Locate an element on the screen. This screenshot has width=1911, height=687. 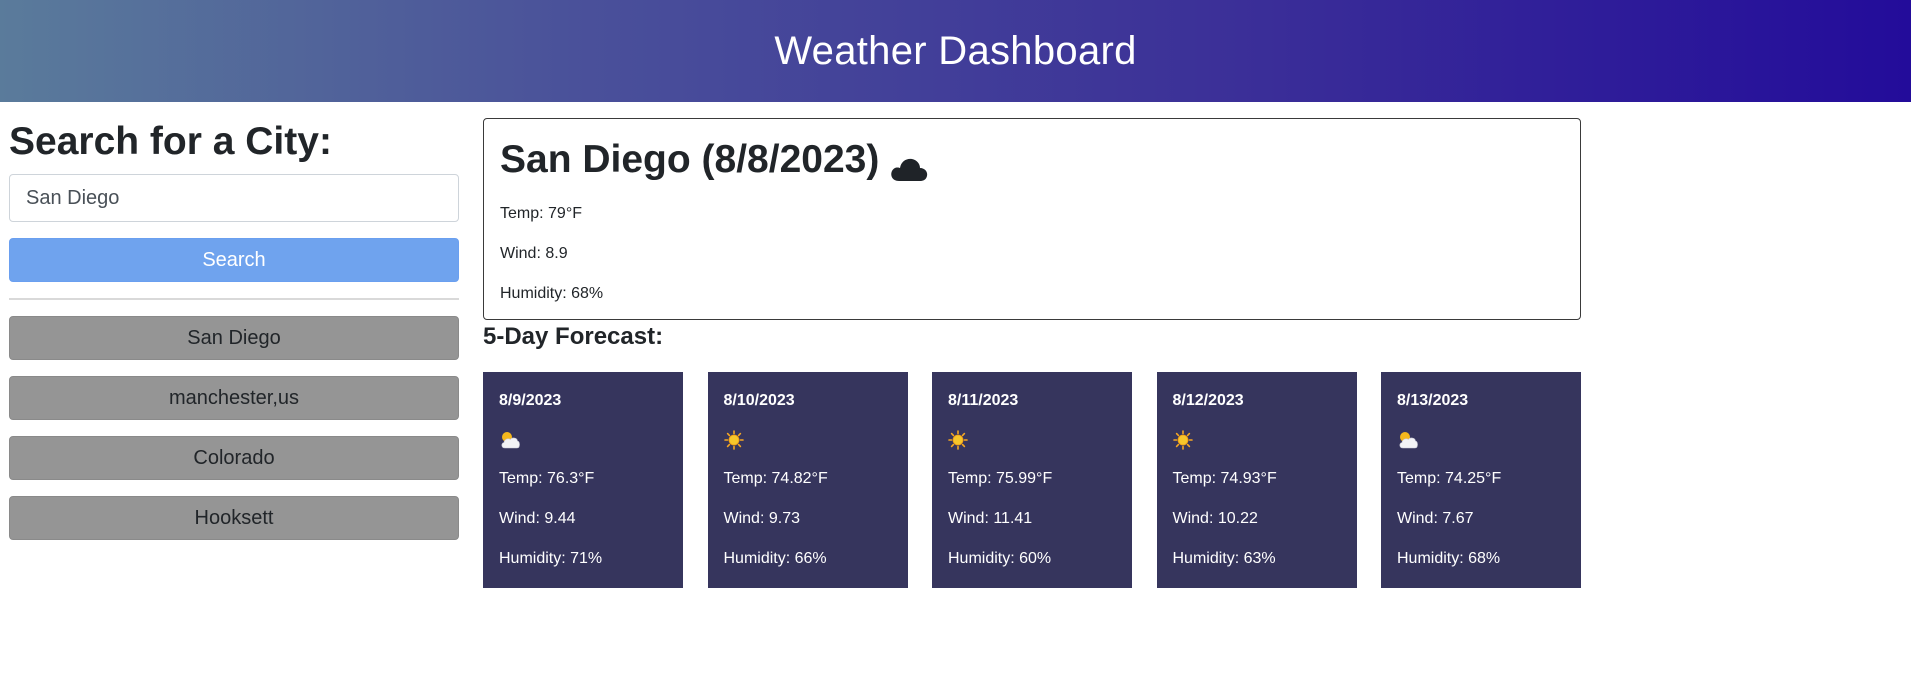
forecast-humidity: Humidity: 66% is located at coordinates (775, 558).